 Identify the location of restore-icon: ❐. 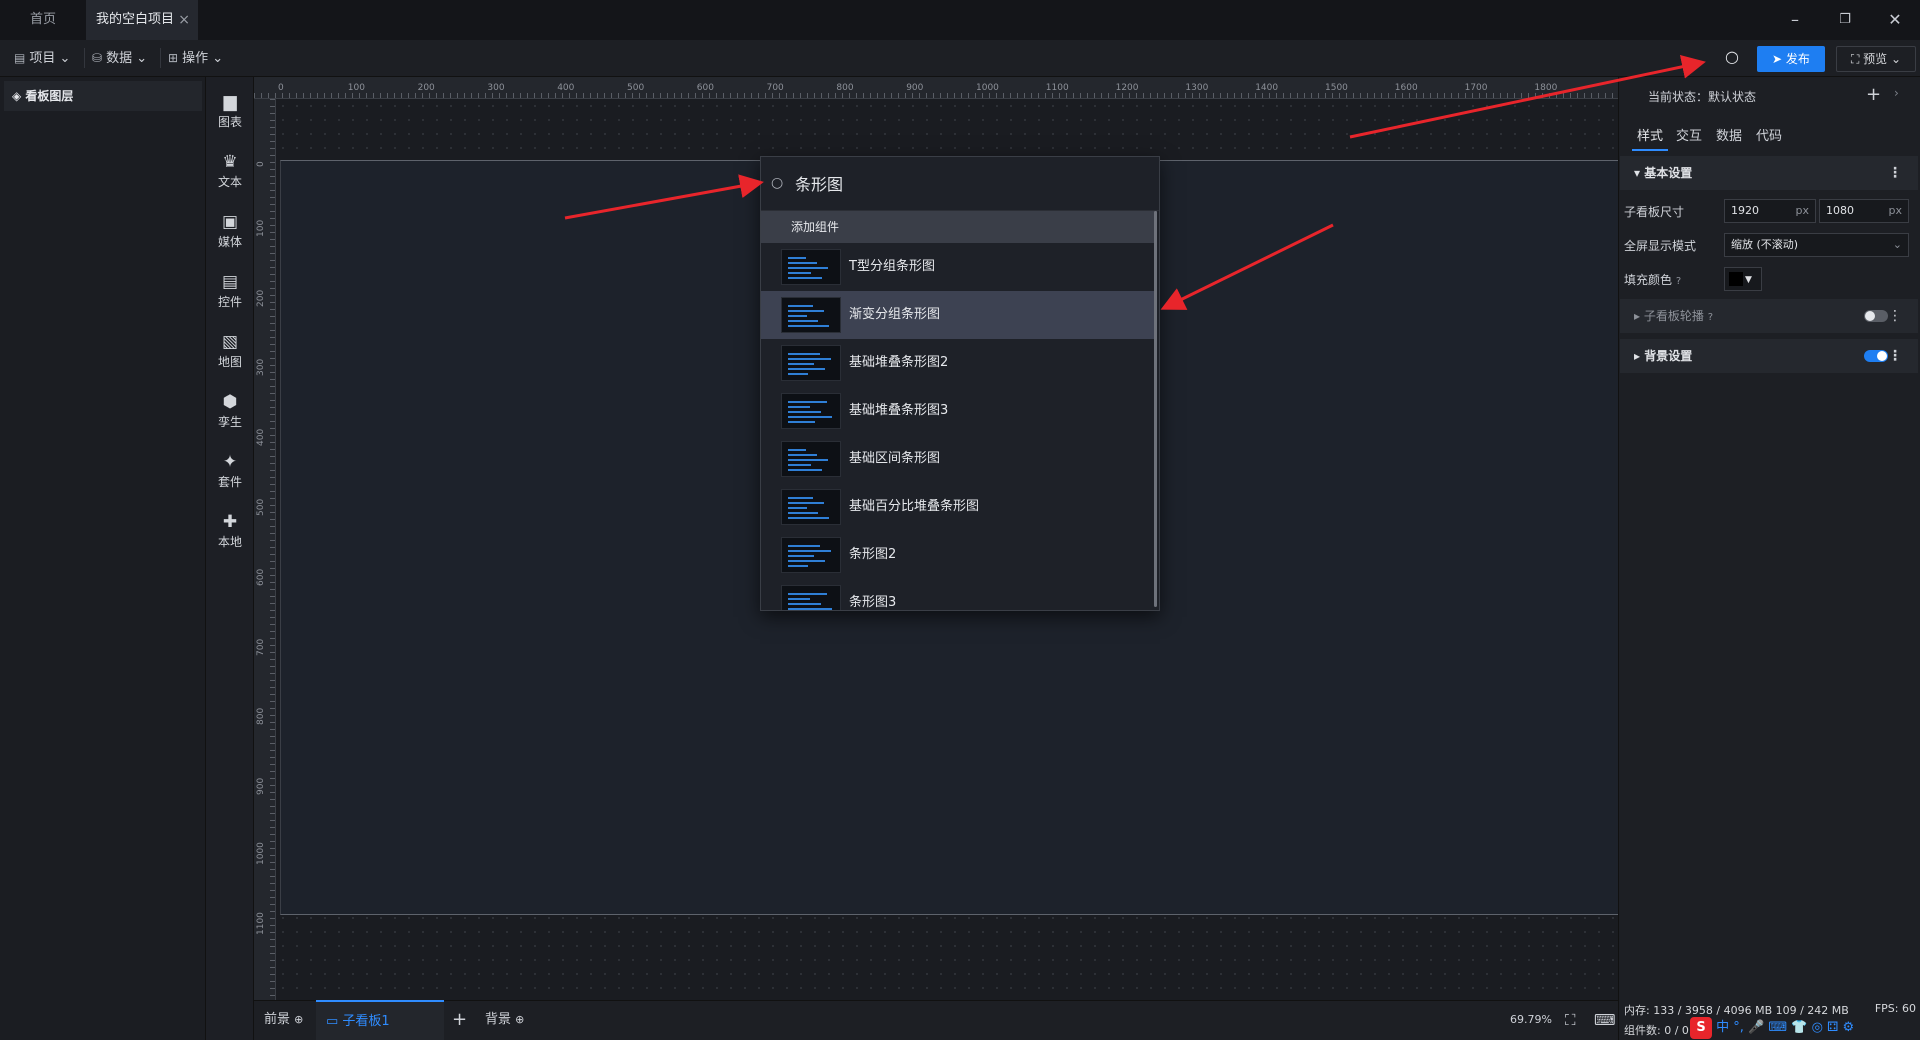
(1845, 20).